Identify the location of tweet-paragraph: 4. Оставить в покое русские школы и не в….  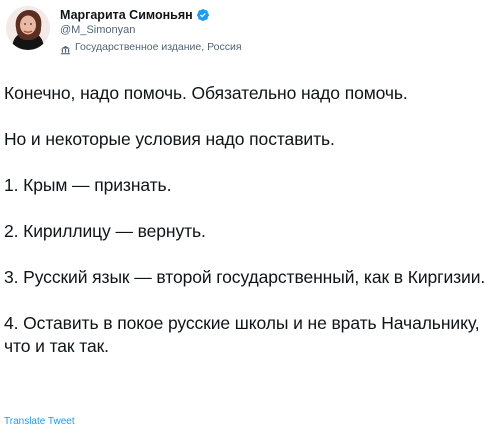
(244, 334).